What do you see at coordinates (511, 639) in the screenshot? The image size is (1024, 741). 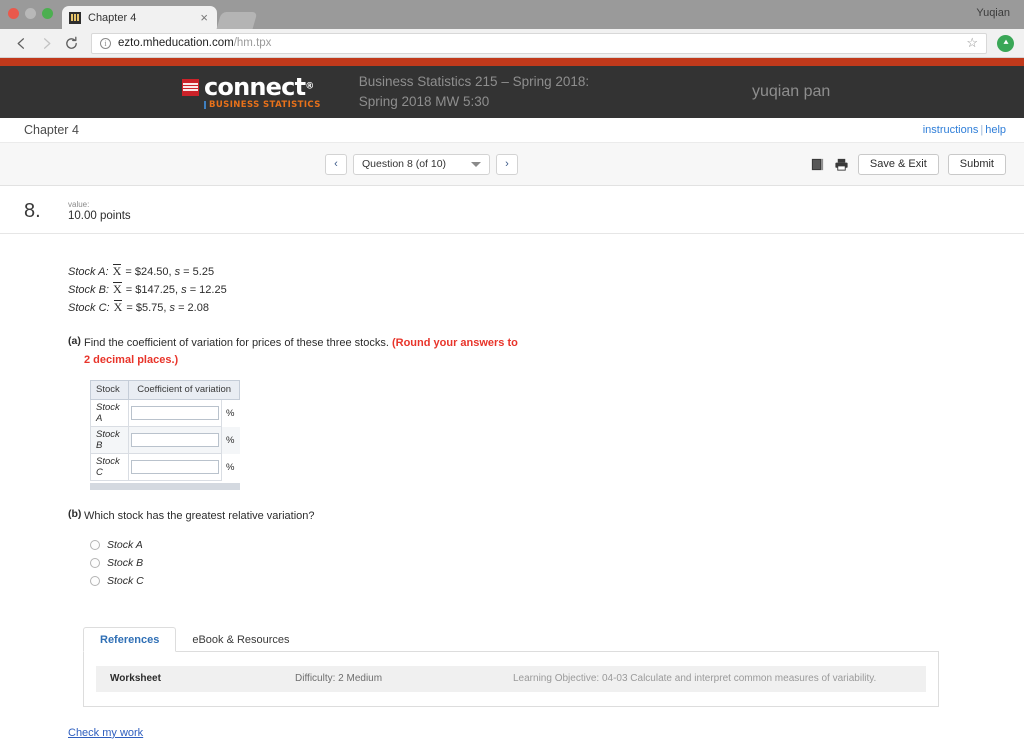 I see `resource-tabs: References eBook & Resources` at bounding box center [511, 639].